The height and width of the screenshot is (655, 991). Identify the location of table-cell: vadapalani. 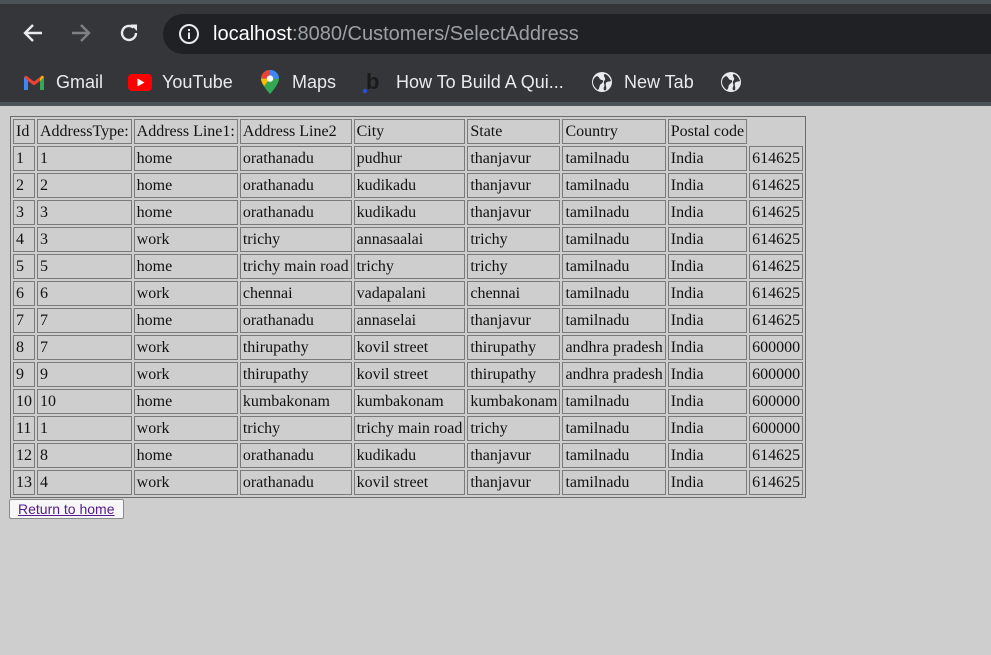
(409, 293).